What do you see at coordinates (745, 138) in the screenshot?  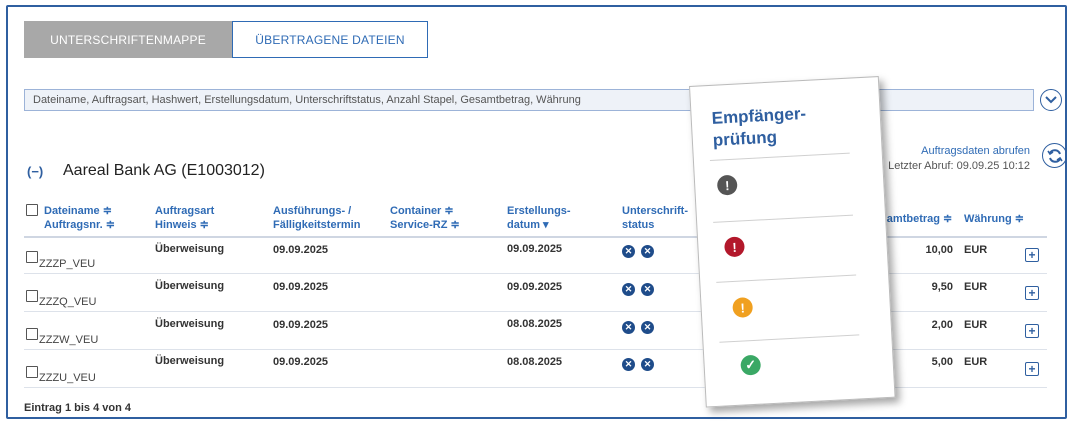 I see `card-title-line2: prüfung` at bounding box center [745, 138].